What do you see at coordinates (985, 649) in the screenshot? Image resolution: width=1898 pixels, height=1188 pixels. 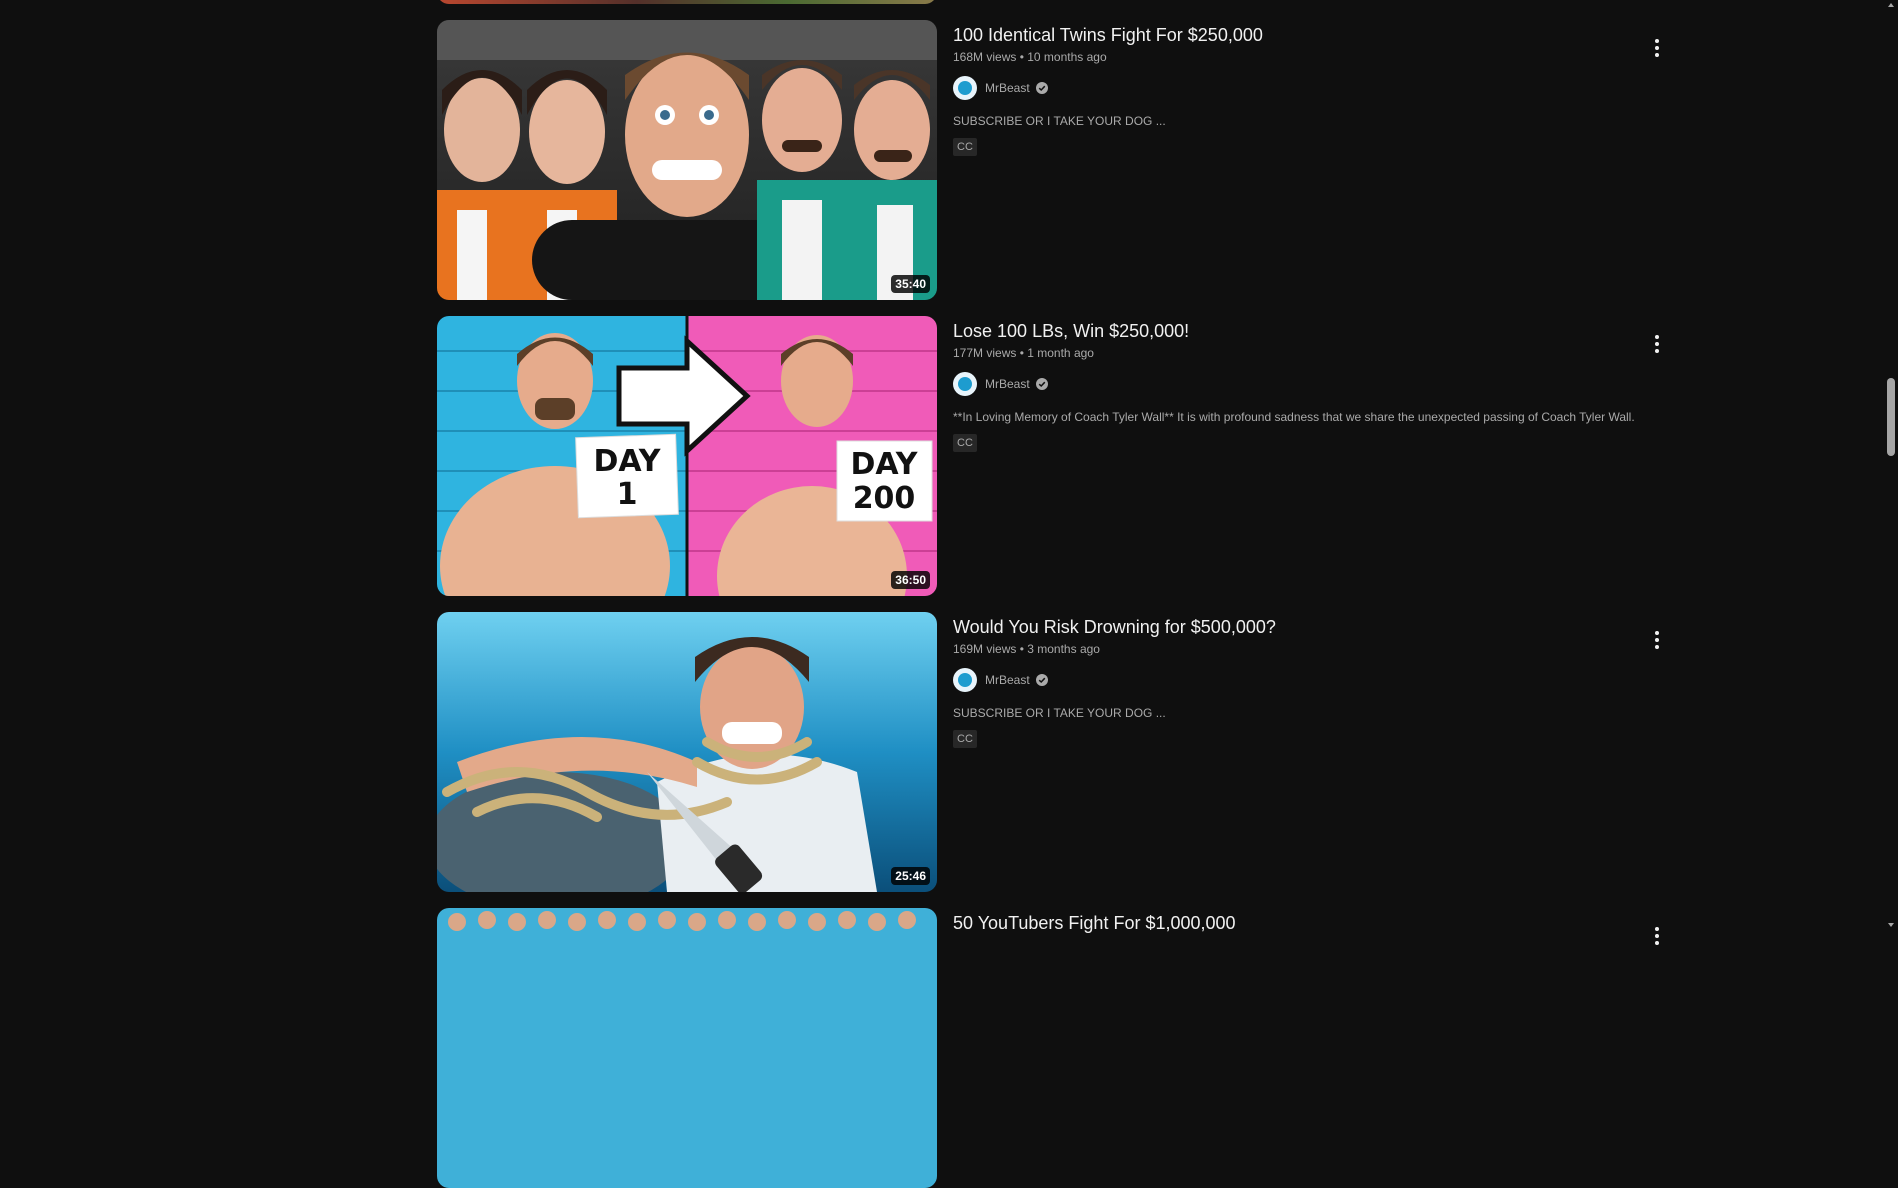 I see `view-count: 169M views` at bounding box center [985, 649].